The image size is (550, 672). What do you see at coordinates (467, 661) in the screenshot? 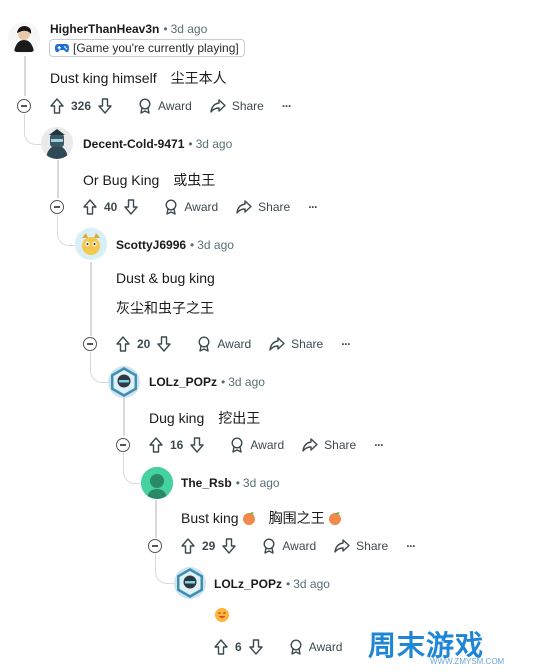
I see `watermark-url: WWW.ZMYSM.COM` at bounding box center [467, 661].